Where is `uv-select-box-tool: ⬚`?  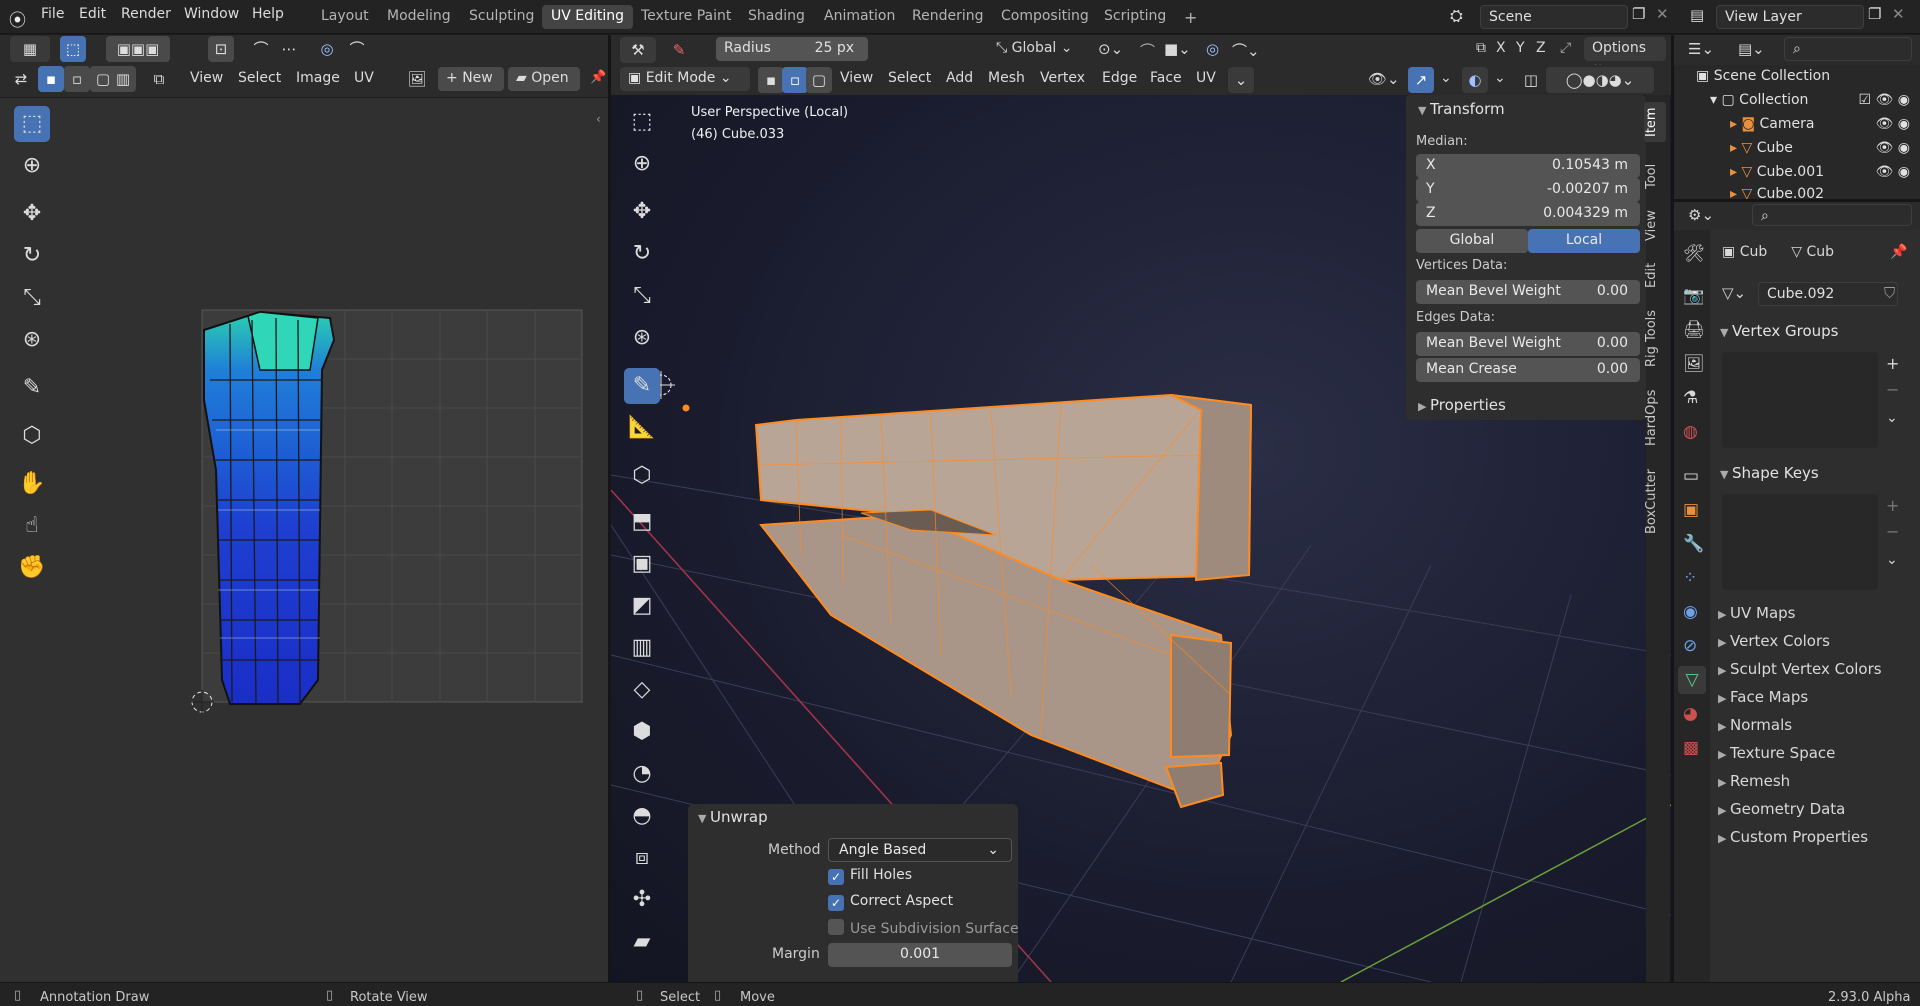
uv-select-box-tool: ⬚ is located at coordinates (32, 124).